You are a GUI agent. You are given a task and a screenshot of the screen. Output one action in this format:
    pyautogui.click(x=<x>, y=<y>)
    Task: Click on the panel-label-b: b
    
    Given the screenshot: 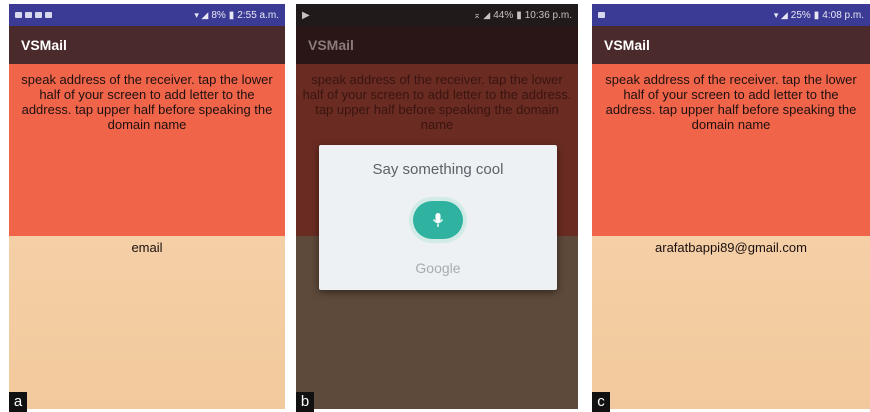 What is the action you would take?
    pyautogui.click(x=305, y=402)
    